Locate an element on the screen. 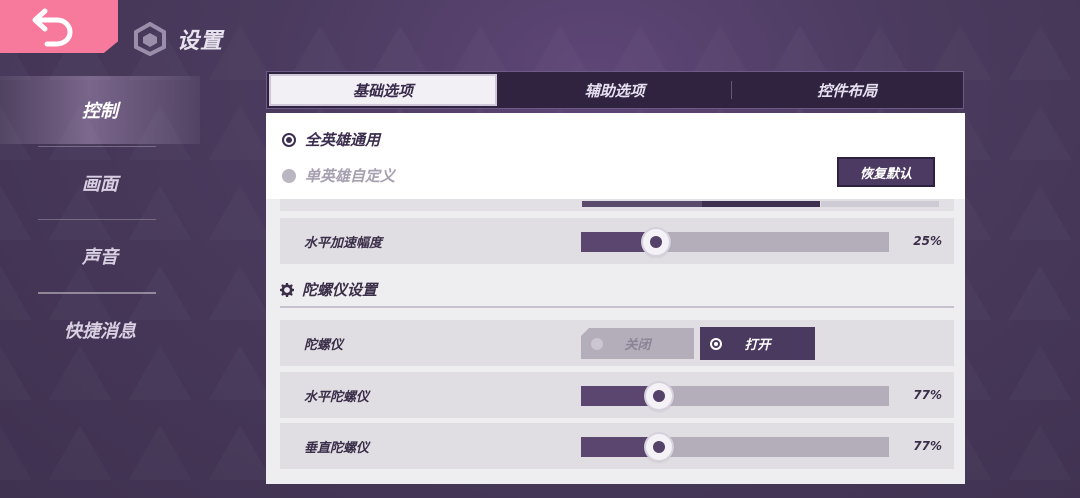 Image resolution: width=1080 pixels, height=498 pixels. page-header: 设置 is located at coordinates (178, 39).